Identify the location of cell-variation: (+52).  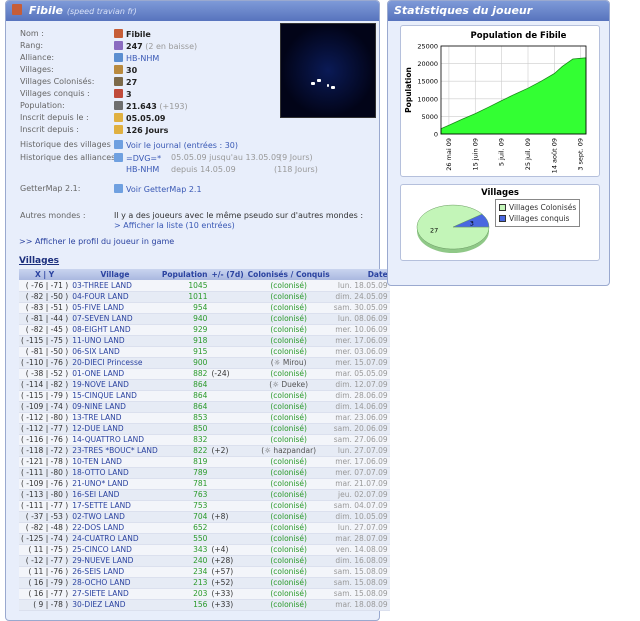
(227, 583).